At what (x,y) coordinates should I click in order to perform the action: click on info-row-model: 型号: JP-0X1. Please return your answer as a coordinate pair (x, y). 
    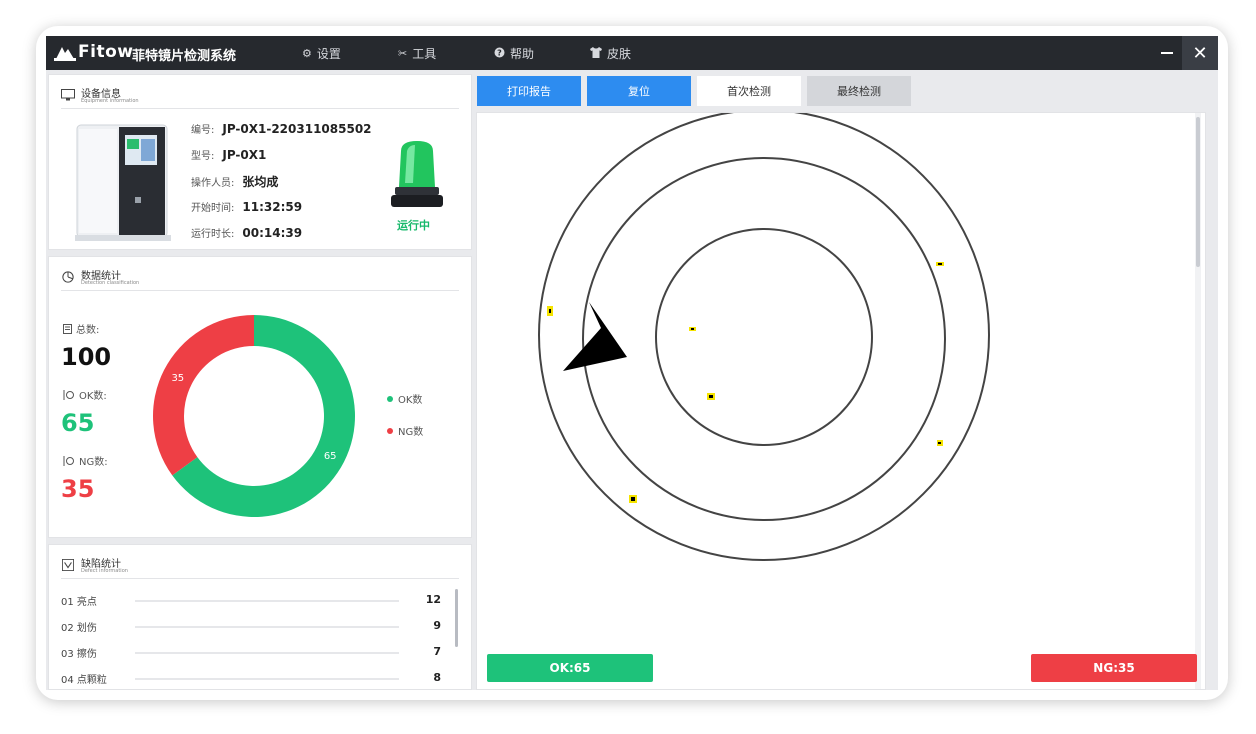
    Looking at the image, I should click on (228, 154).